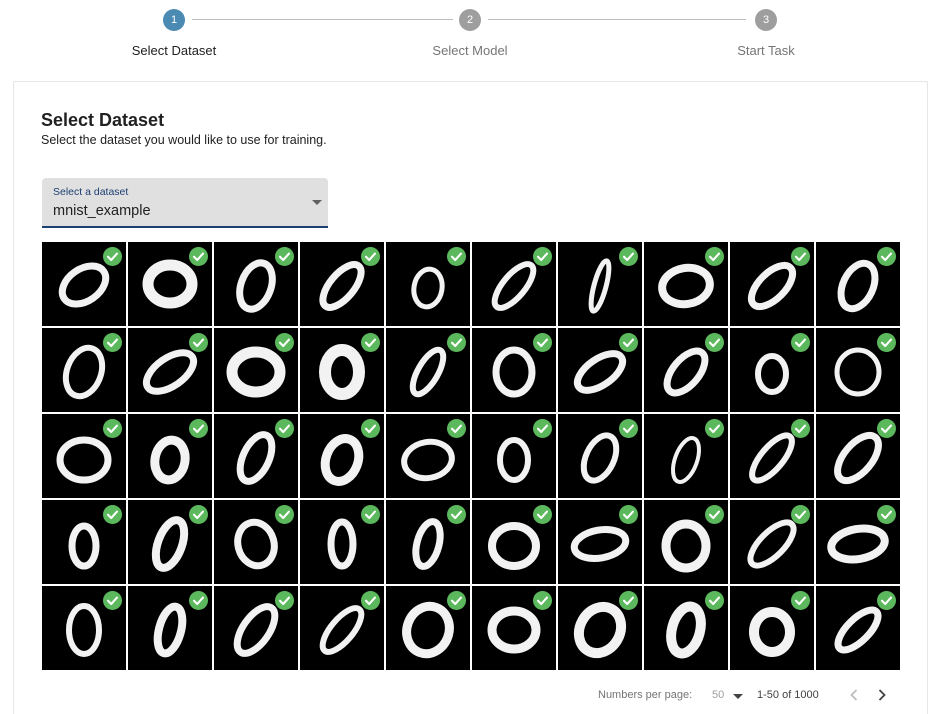 Image resolution: width=939 pixels, height=714 pixels. What do you see at coordinates (645, 695) in the screenshot?
I see `per-page-label: Numbers per page:` at bounding box center [645, 695].